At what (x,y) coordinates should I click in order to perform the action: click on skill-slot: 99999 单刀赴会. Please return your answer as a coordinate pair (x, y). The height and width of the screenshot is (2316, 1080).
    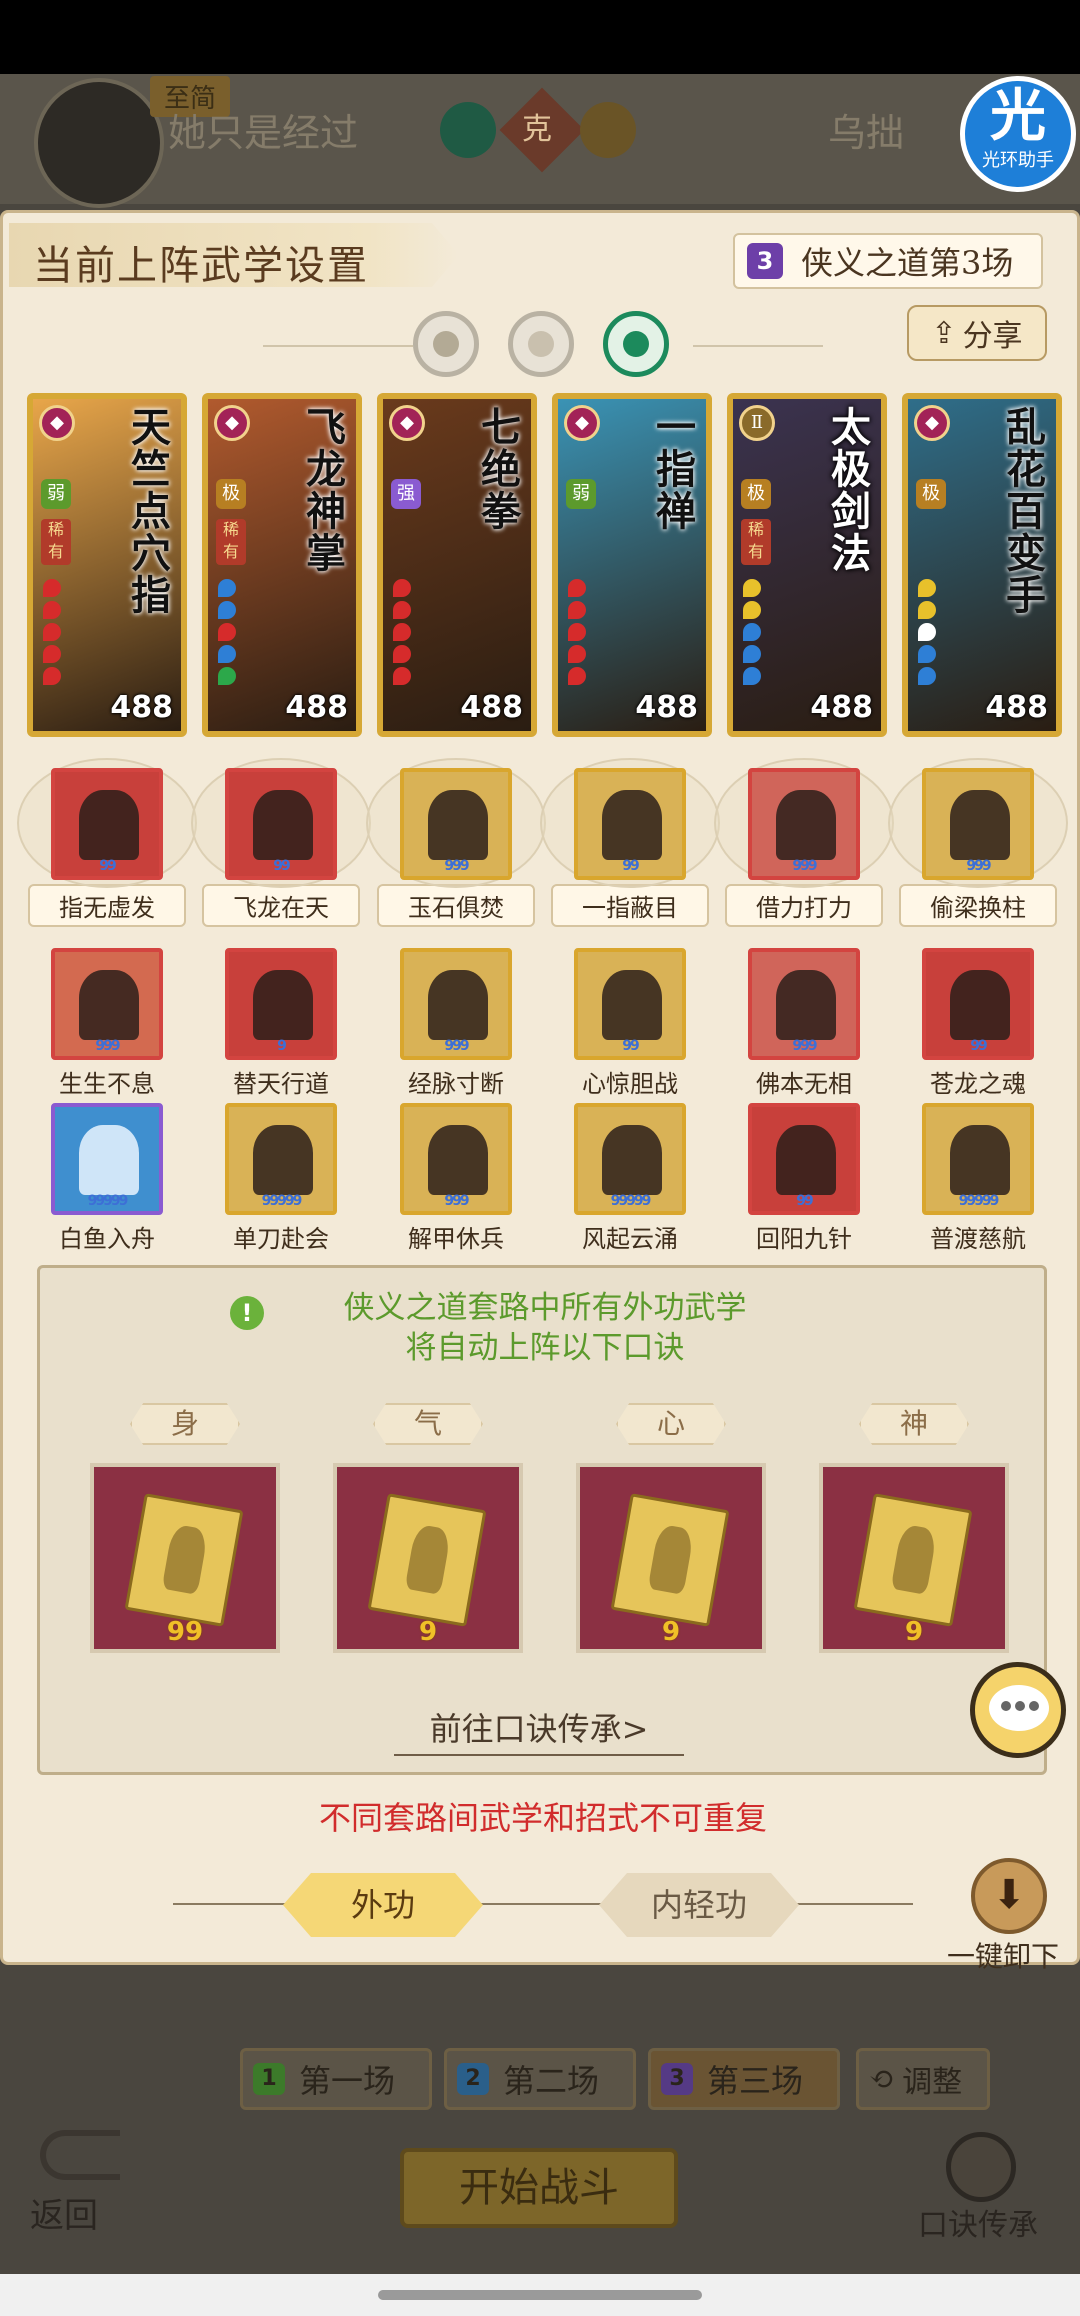
    Looking at the image, I should click on (281, 1178).